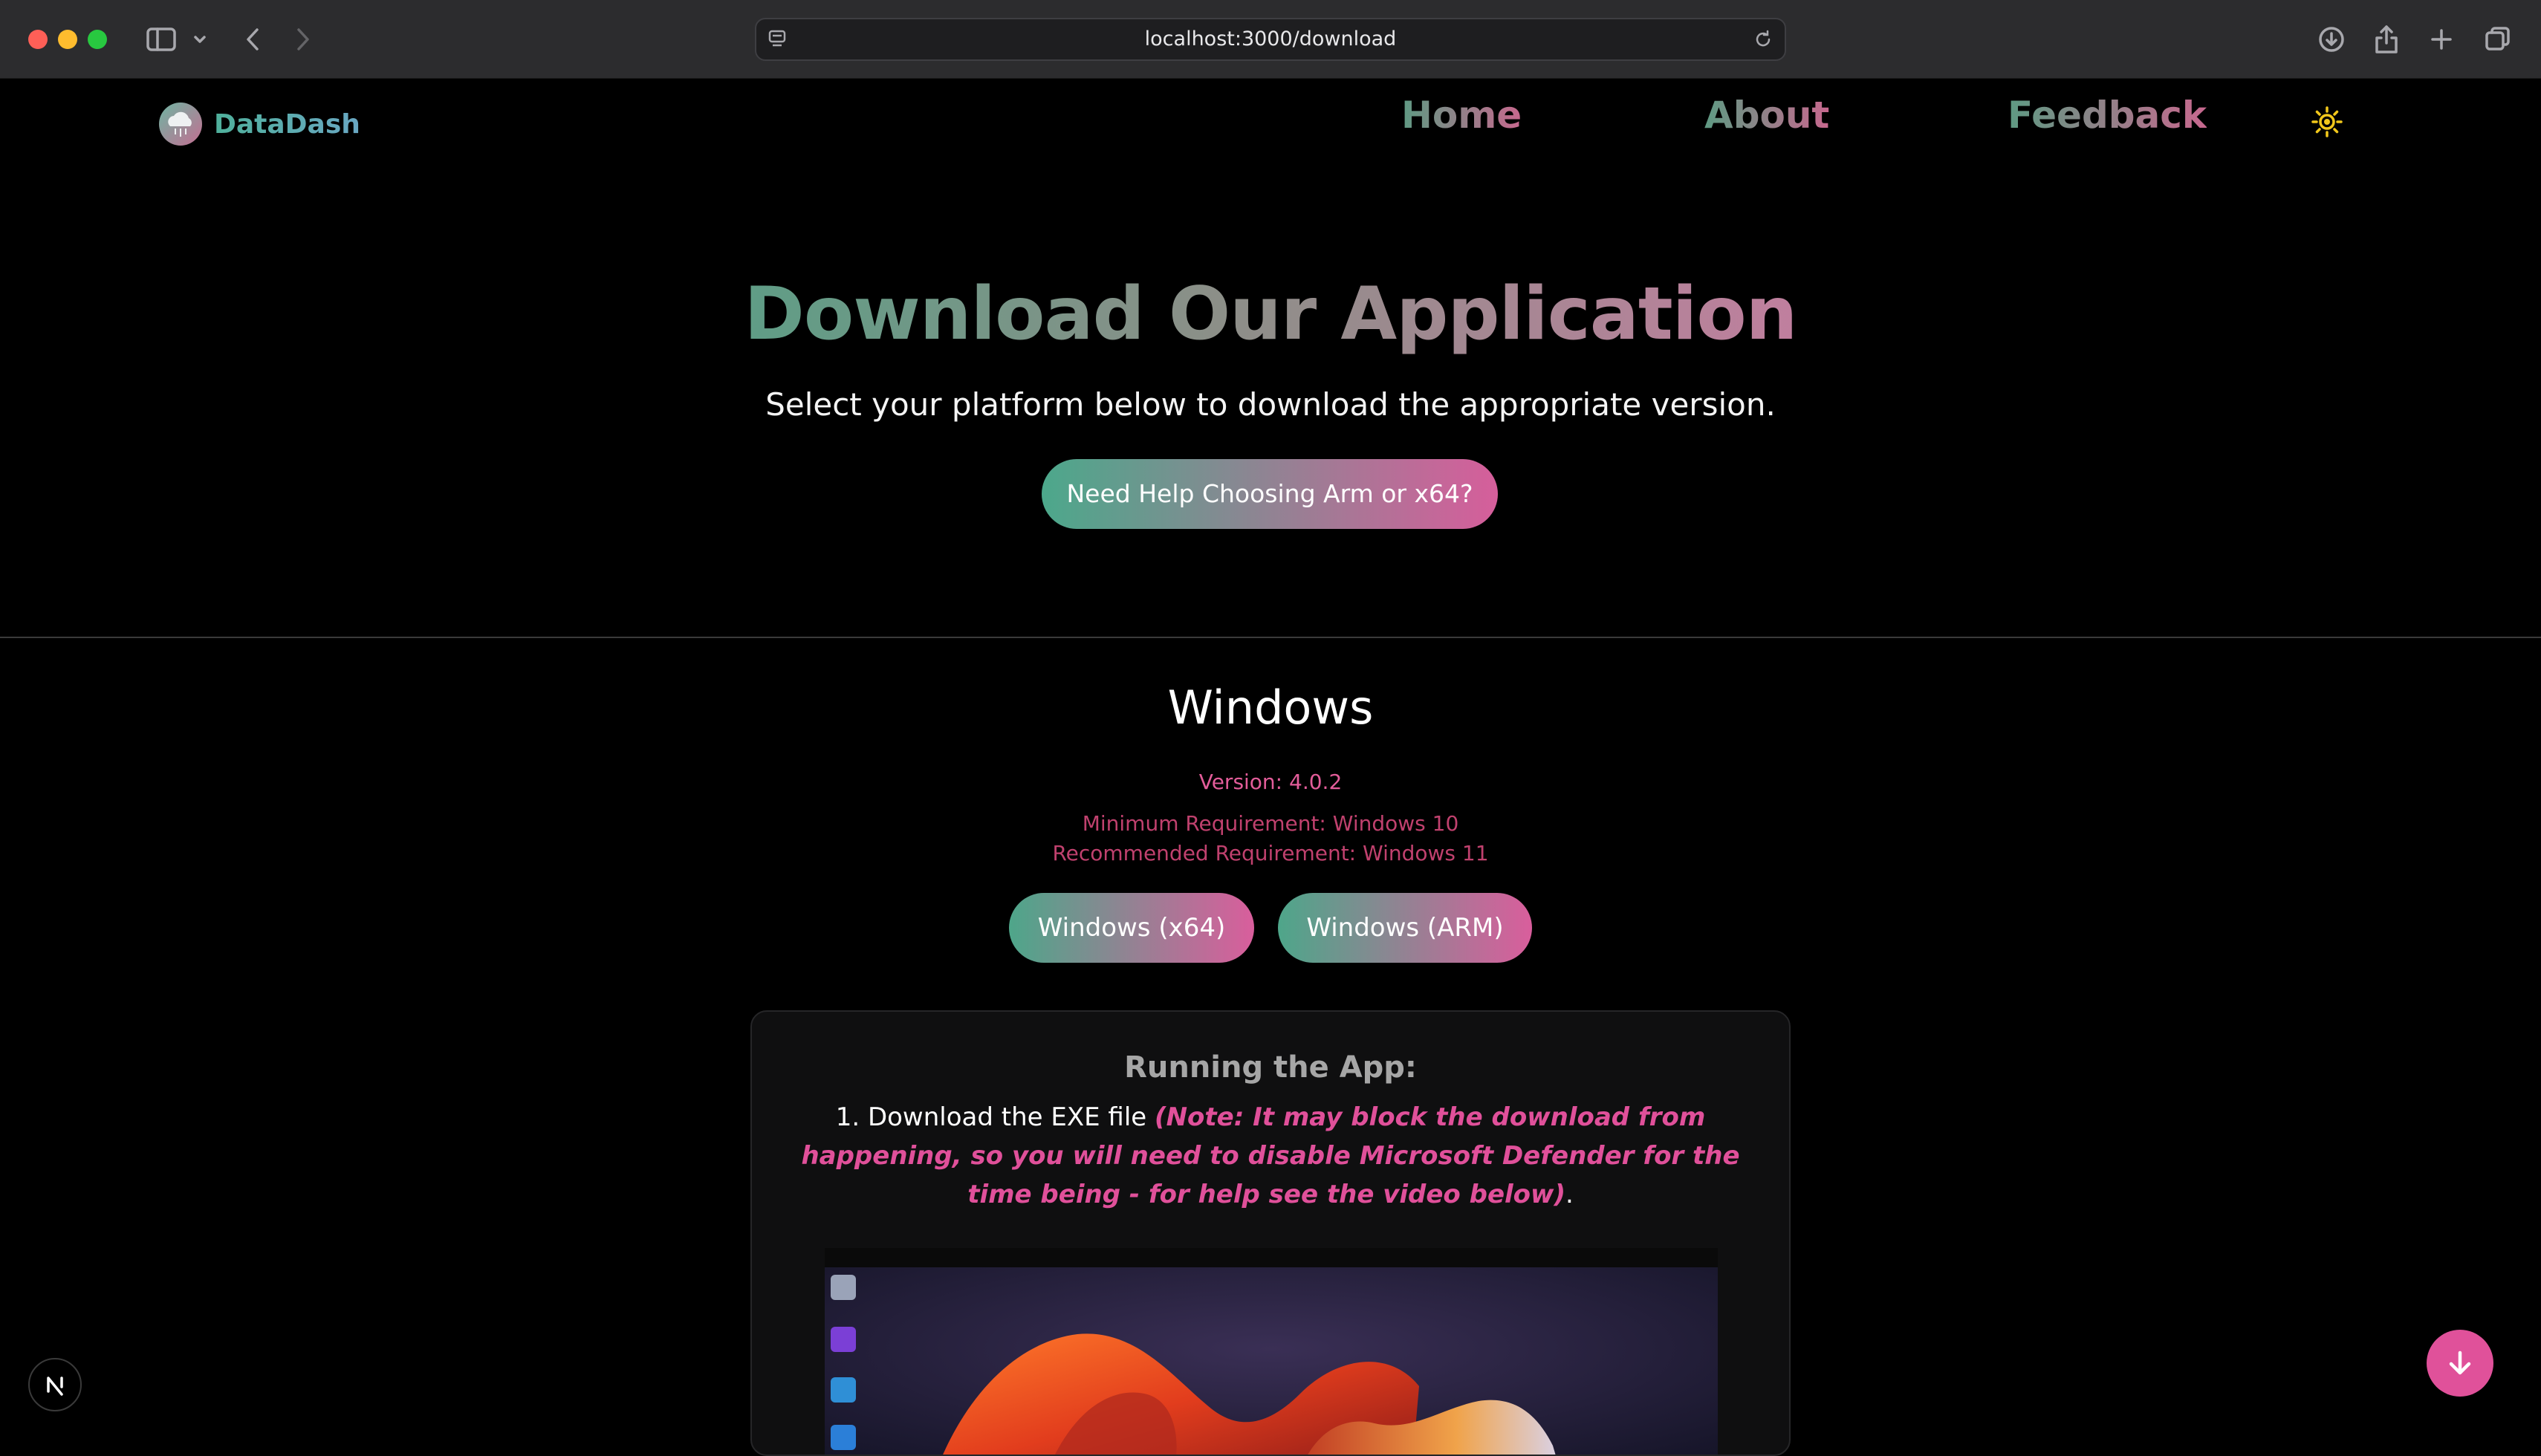 The width and height of the screenshot is (2541, 1456). I want to click on nav-about-link: About, so click(1766, 116).